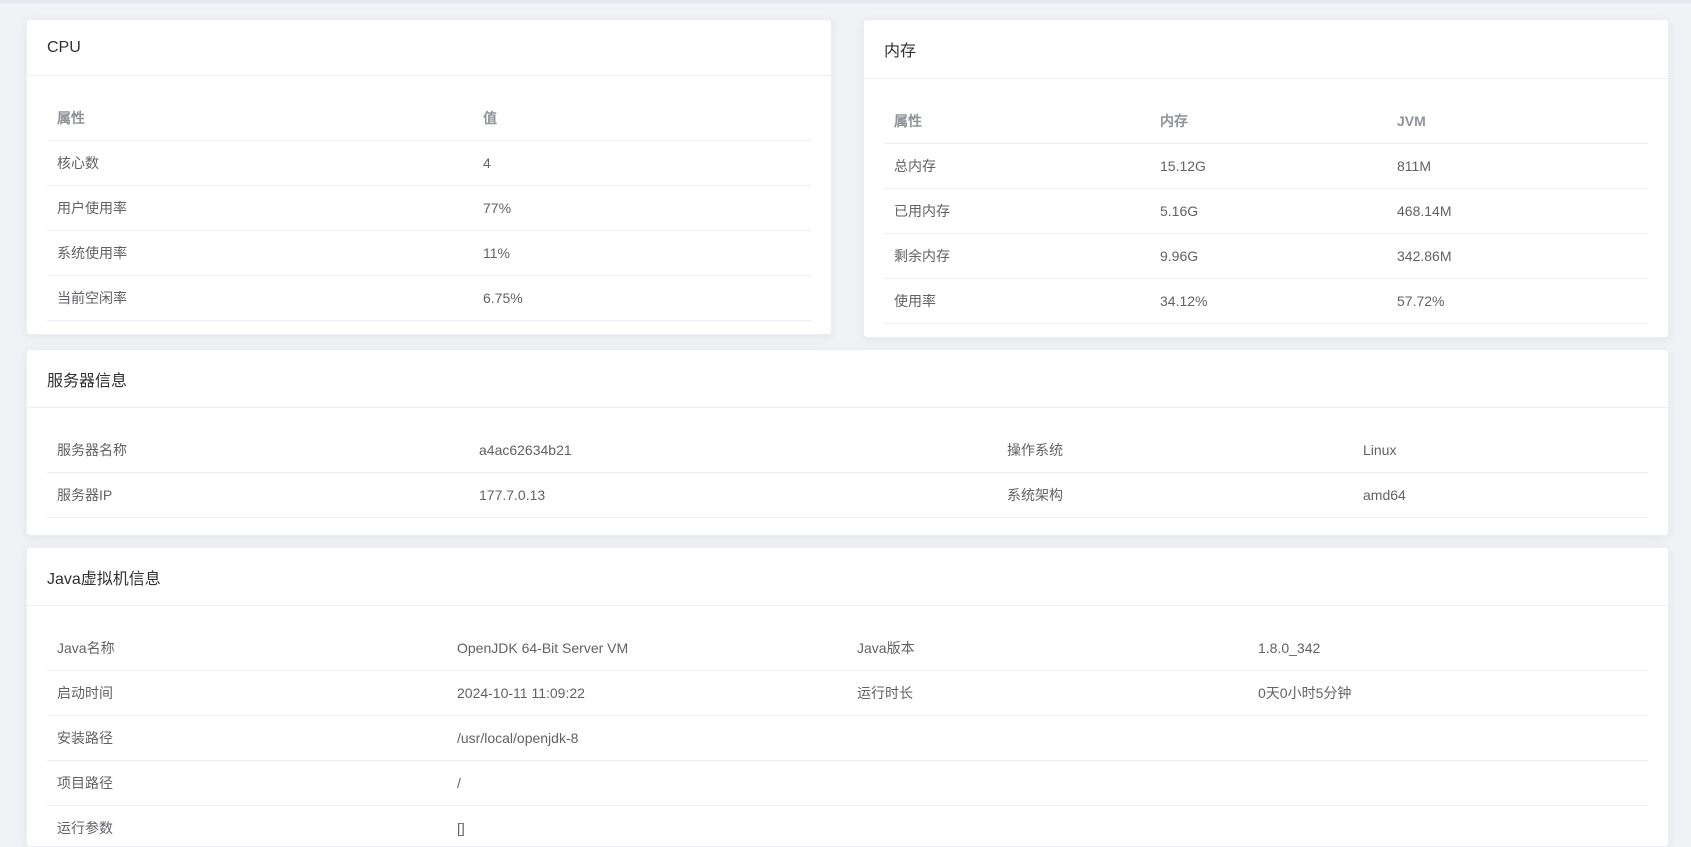  Describe the element at coordinates (642, 163) in the screenshot. I see `value-cell: 4` at that location.